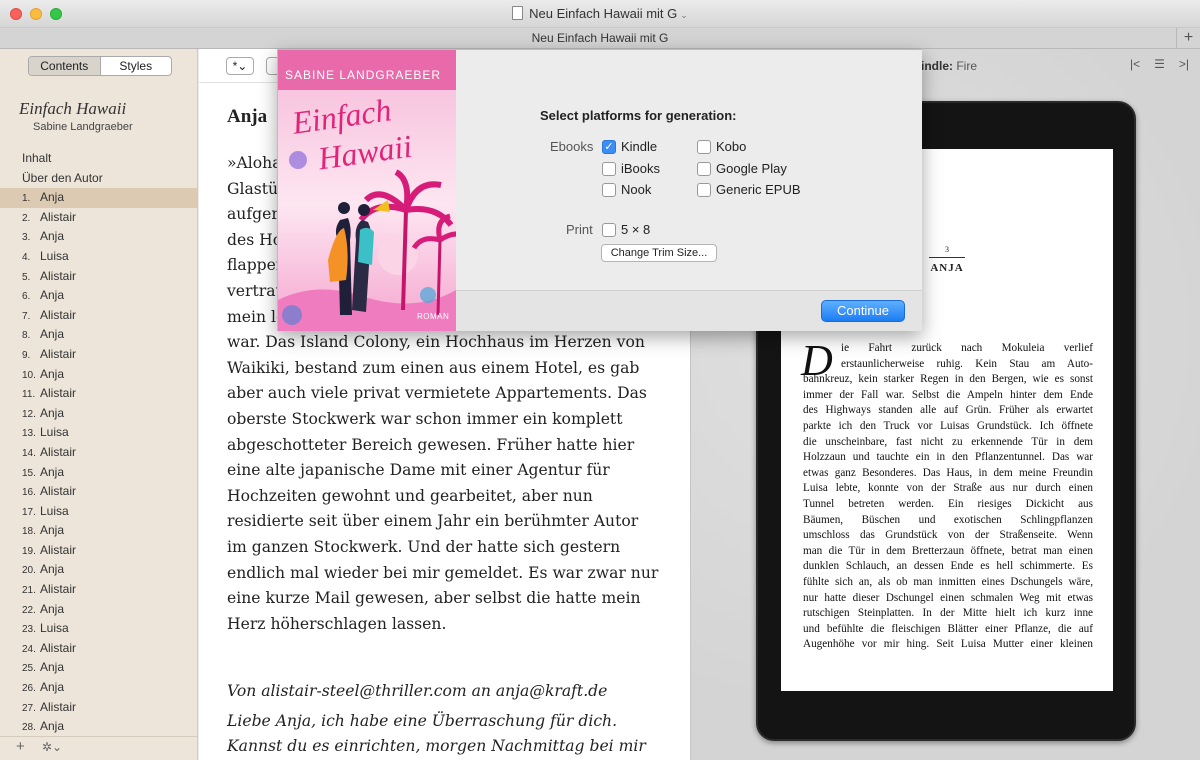 This screenshot has width=1200, height=760. Describe the element at coordinates (98, 708) in the screenshot. I see `sidebar-item: 27. Alistair` at that location.